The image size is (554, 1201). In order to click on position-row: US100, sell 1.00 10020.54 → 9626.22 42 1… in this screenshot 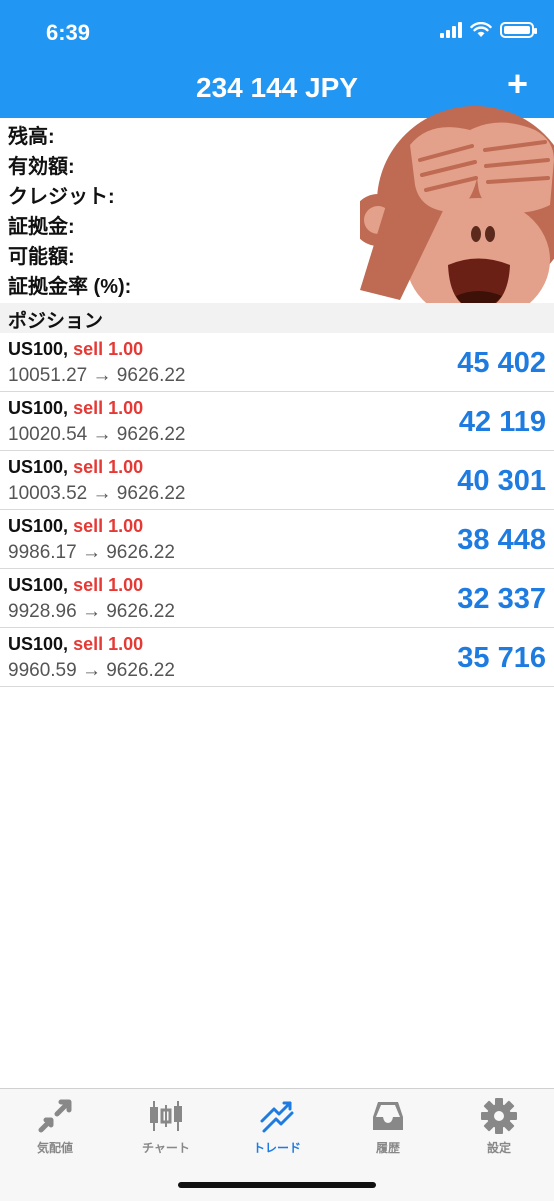, I will do `click(277, 421)`.